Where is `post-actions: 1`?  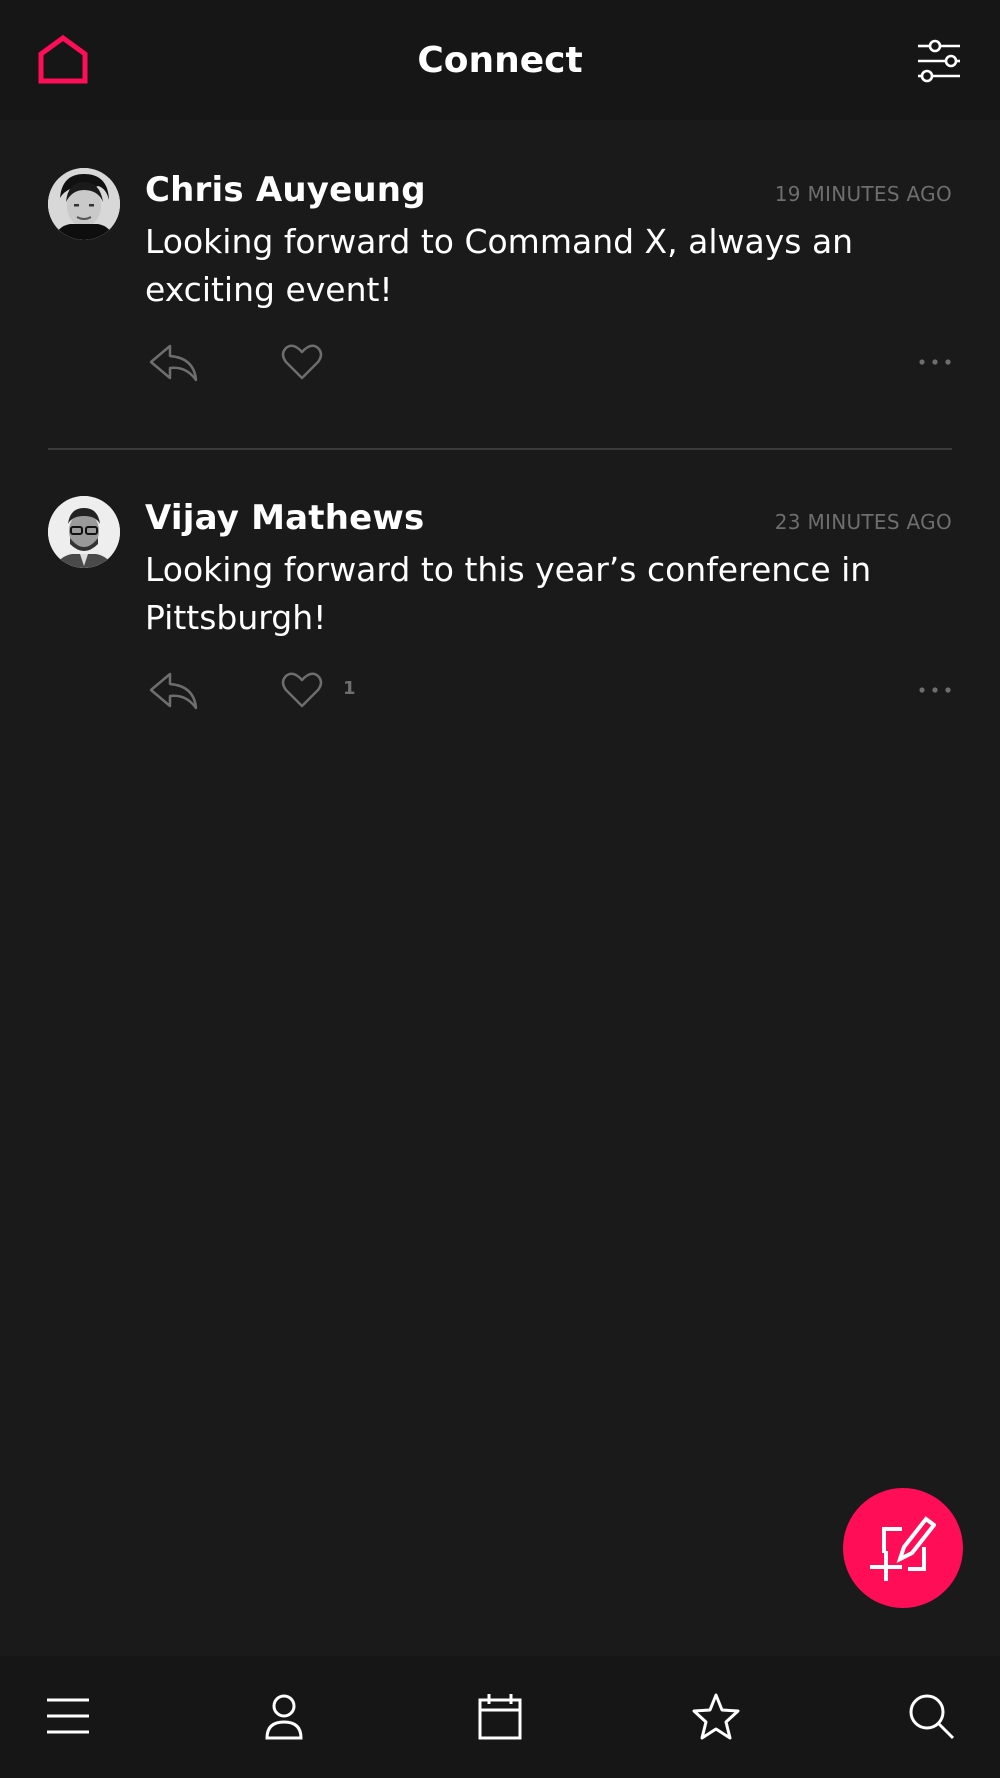 post-actions: 1 is located at coordinates (548, 690).